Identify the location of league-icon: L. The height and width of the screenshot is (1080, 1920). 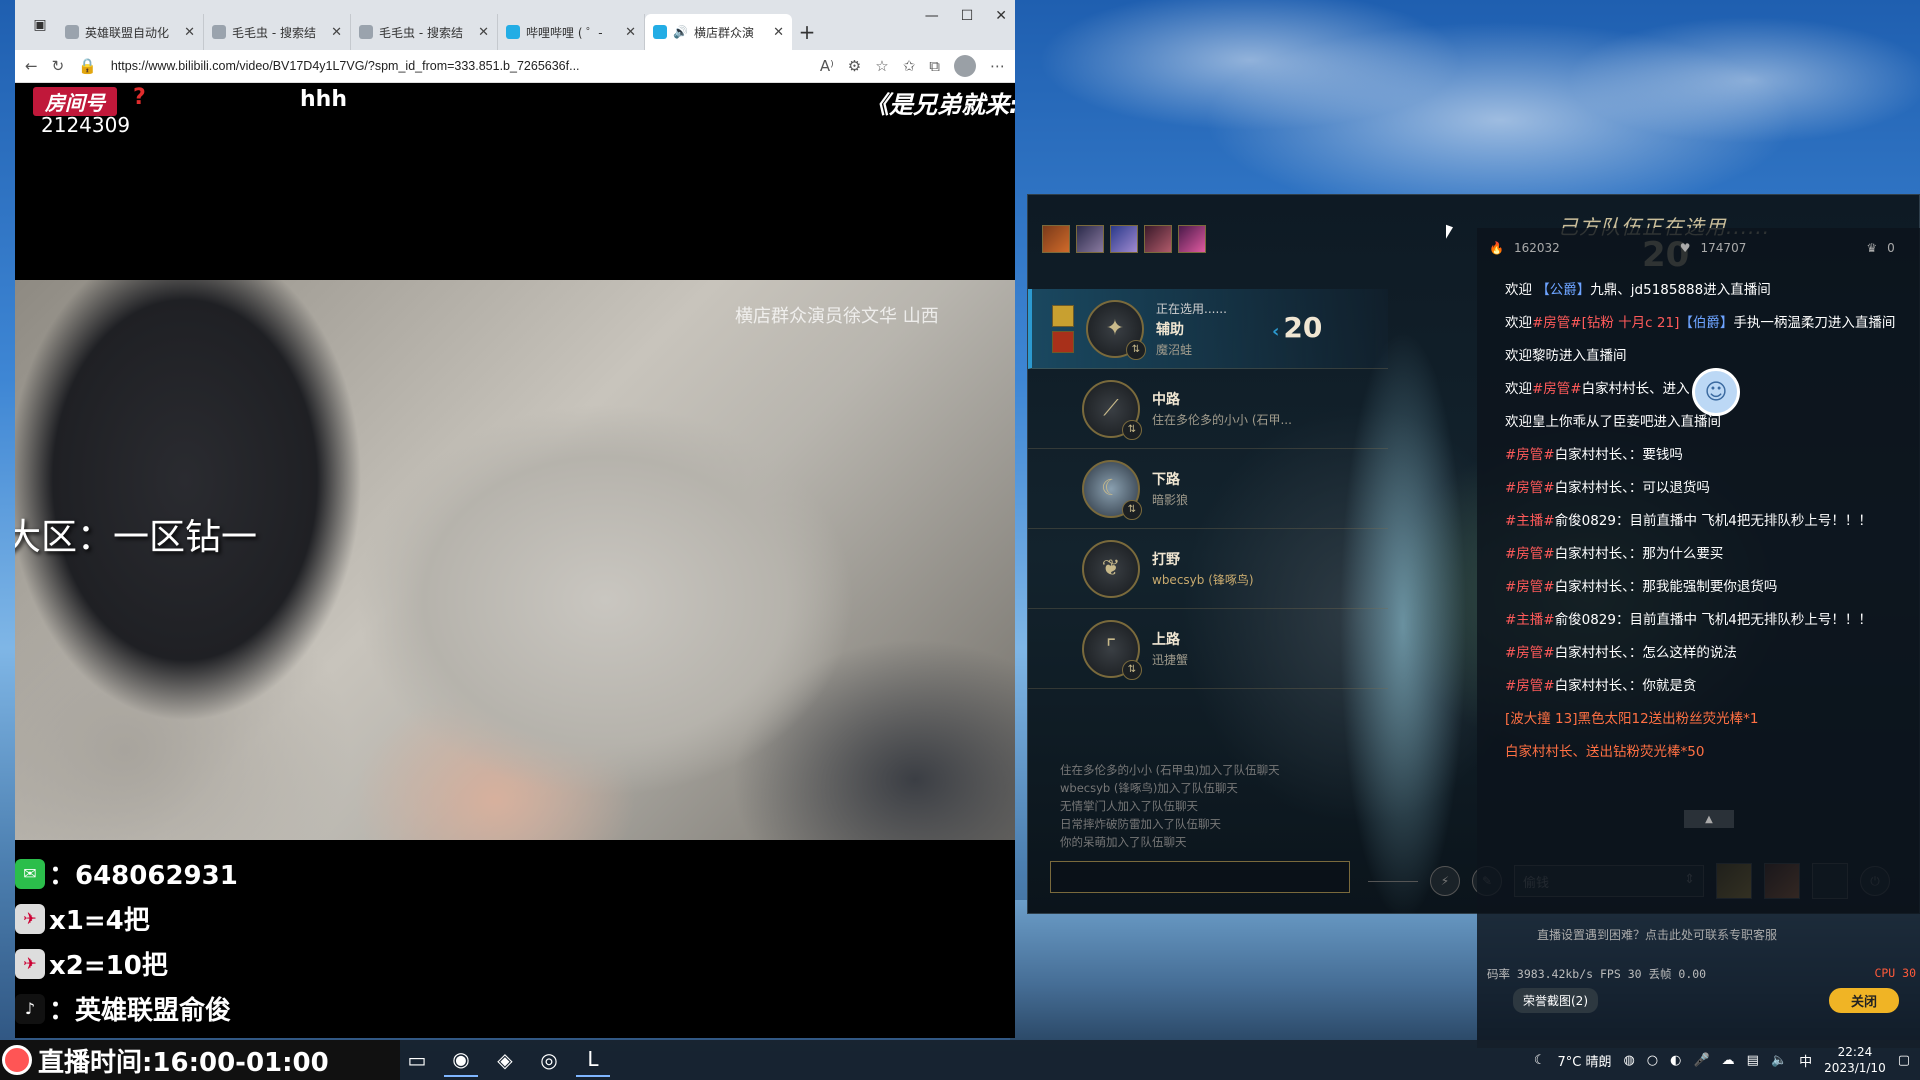
(593, 1060).